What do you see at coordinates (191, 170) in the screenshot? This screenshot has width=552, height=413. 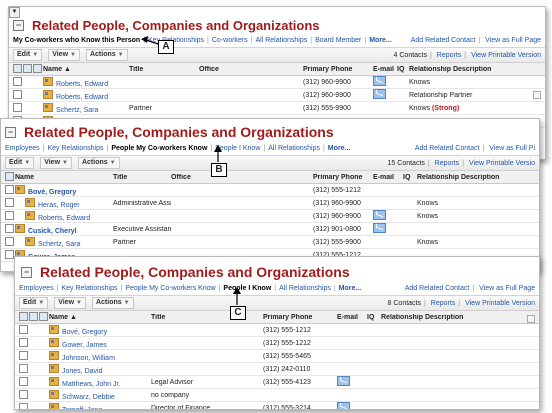 I see `callout-arrows` at bounding box center [191, 170].